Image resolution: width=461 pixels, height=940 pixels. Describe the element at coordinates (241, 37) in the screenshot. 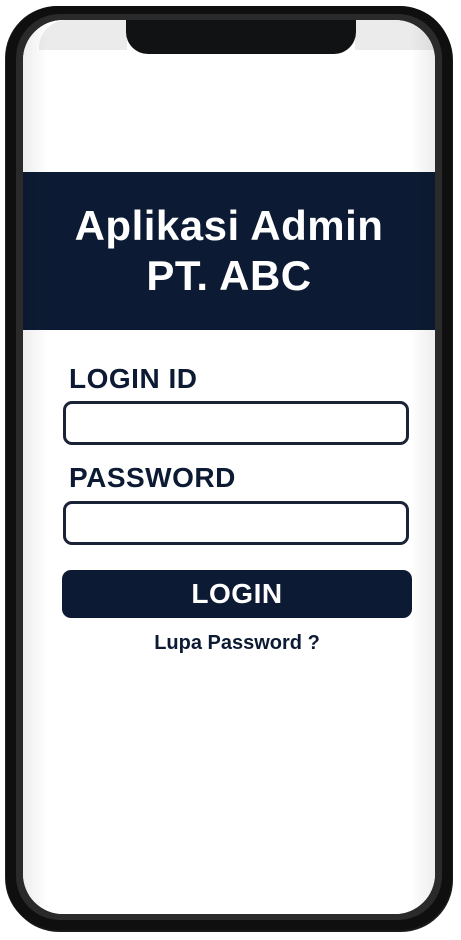

I see `phone-notch` at that location.